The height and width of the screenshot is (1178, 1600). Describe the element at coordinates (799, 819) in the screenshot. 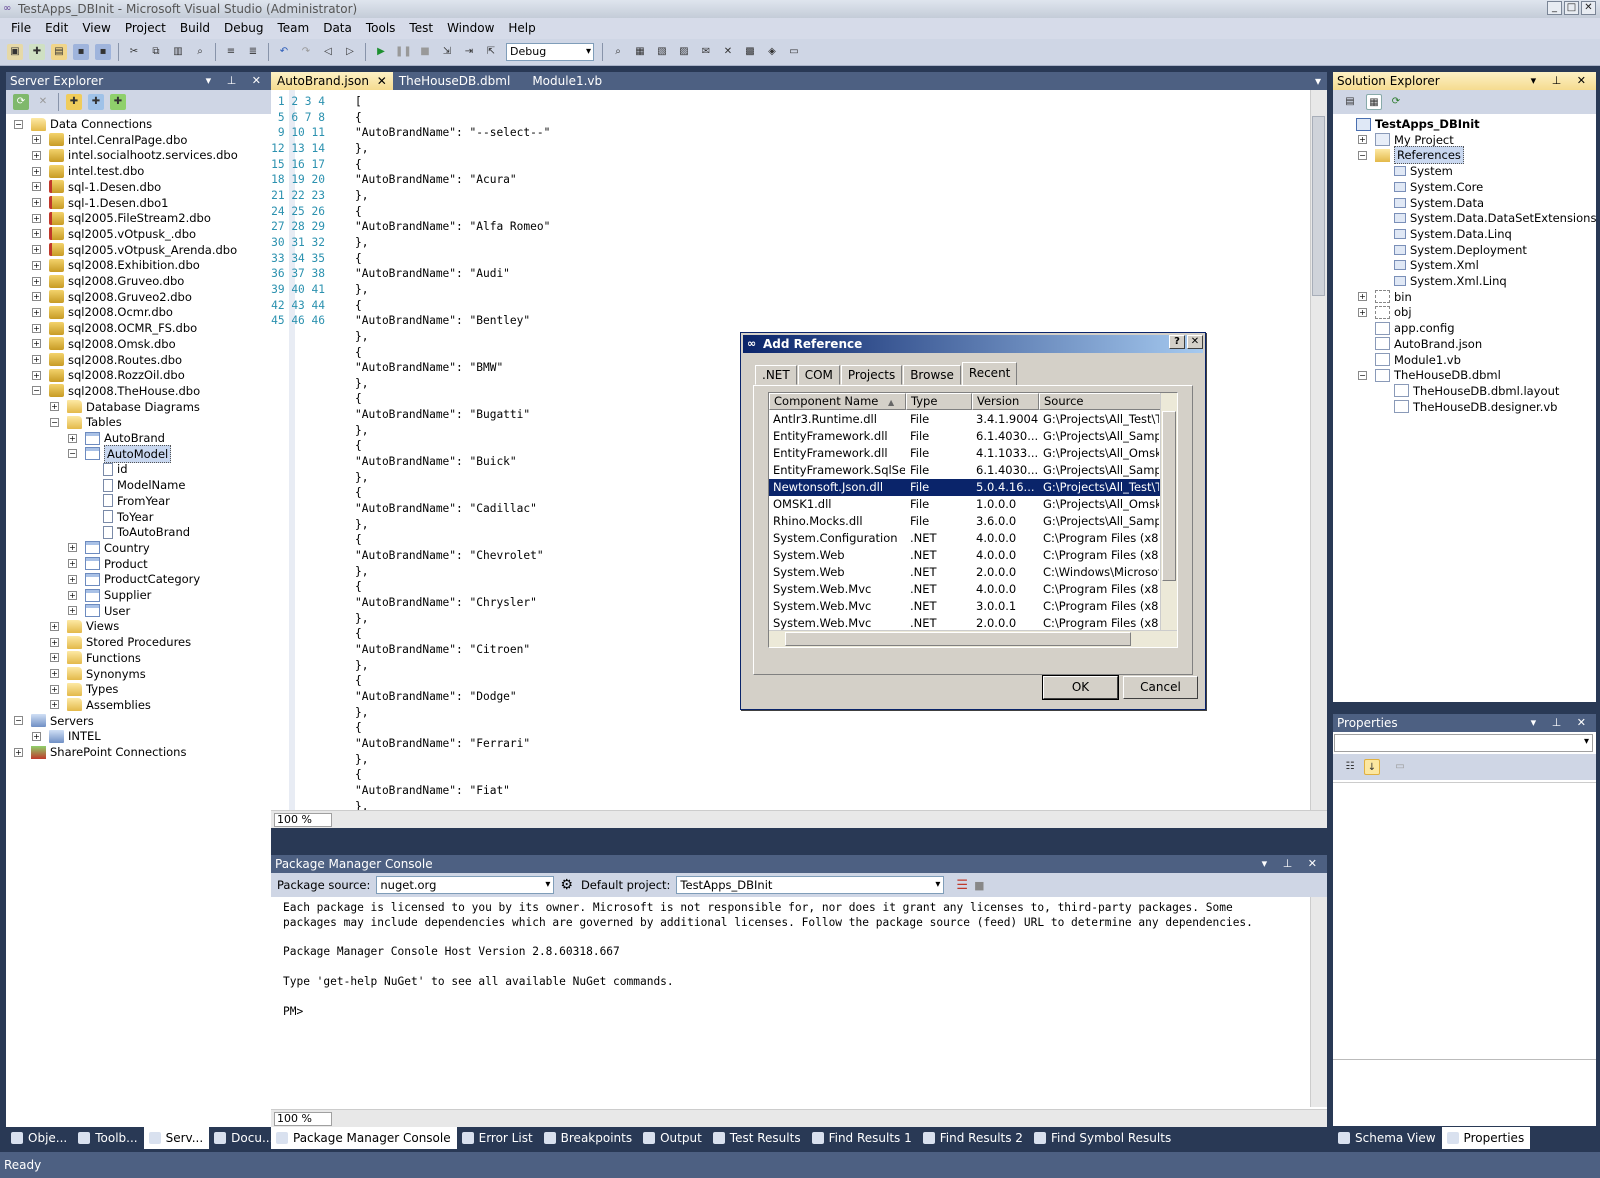

I see `editor-horizontal-scrollbar: 100 %` at that location.